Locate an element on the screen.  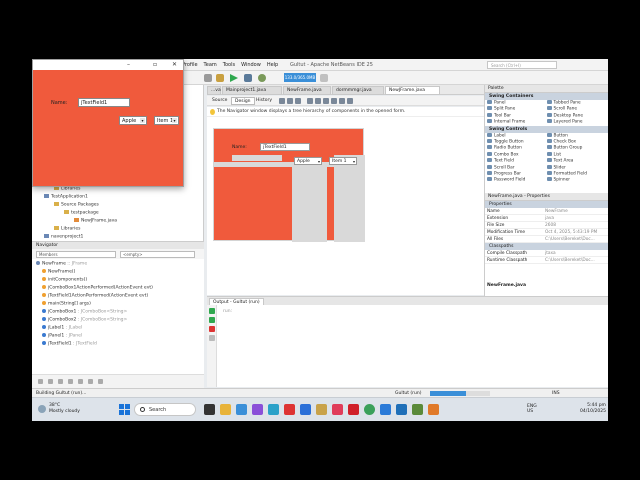
palette-item: Spinner is located at coordinates (576, 180).